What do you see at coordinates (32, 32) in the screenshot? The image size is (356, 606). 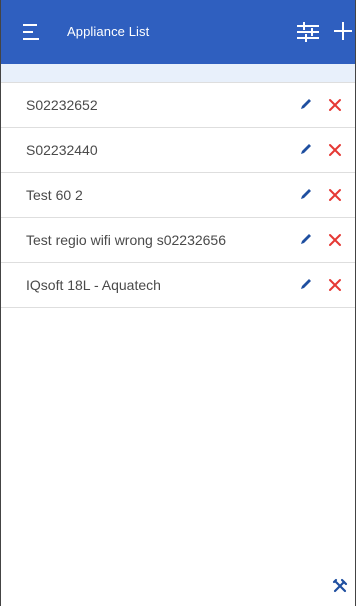 I see `menu-icon` at bounding box center [32, 32].